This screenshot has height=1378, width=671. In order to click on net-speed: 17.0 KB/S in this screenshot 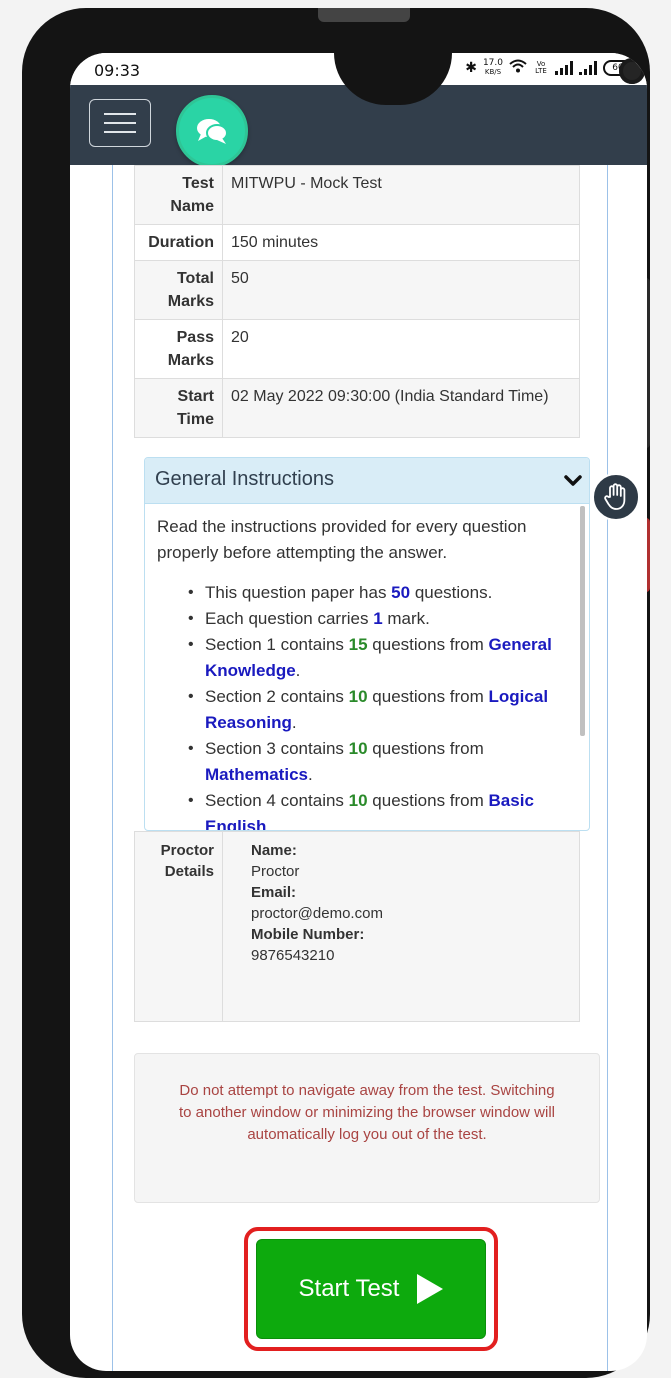, I will do `click(493, 68)`.